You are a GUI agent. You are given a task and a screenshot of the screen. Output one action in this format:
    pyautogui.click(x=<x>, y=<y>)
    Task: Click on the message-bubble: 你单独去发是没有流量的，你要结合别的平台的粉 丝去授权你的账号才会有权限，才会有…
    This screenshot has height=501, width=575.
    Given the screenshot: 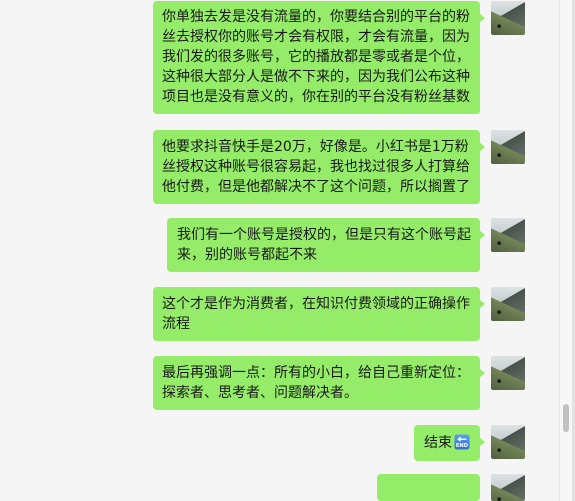 What is the action you would take?
    pyautogui.click(x=319, y=57)
    